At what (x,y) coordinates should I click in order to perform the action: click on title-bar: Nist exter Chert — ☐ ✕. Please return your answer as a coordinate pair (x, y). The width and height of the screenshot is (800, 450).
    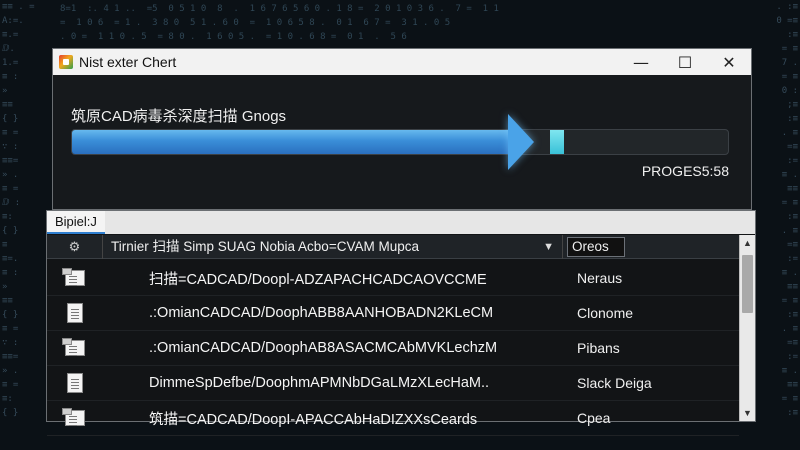
    Looking at the image, I should click on (402, 62).